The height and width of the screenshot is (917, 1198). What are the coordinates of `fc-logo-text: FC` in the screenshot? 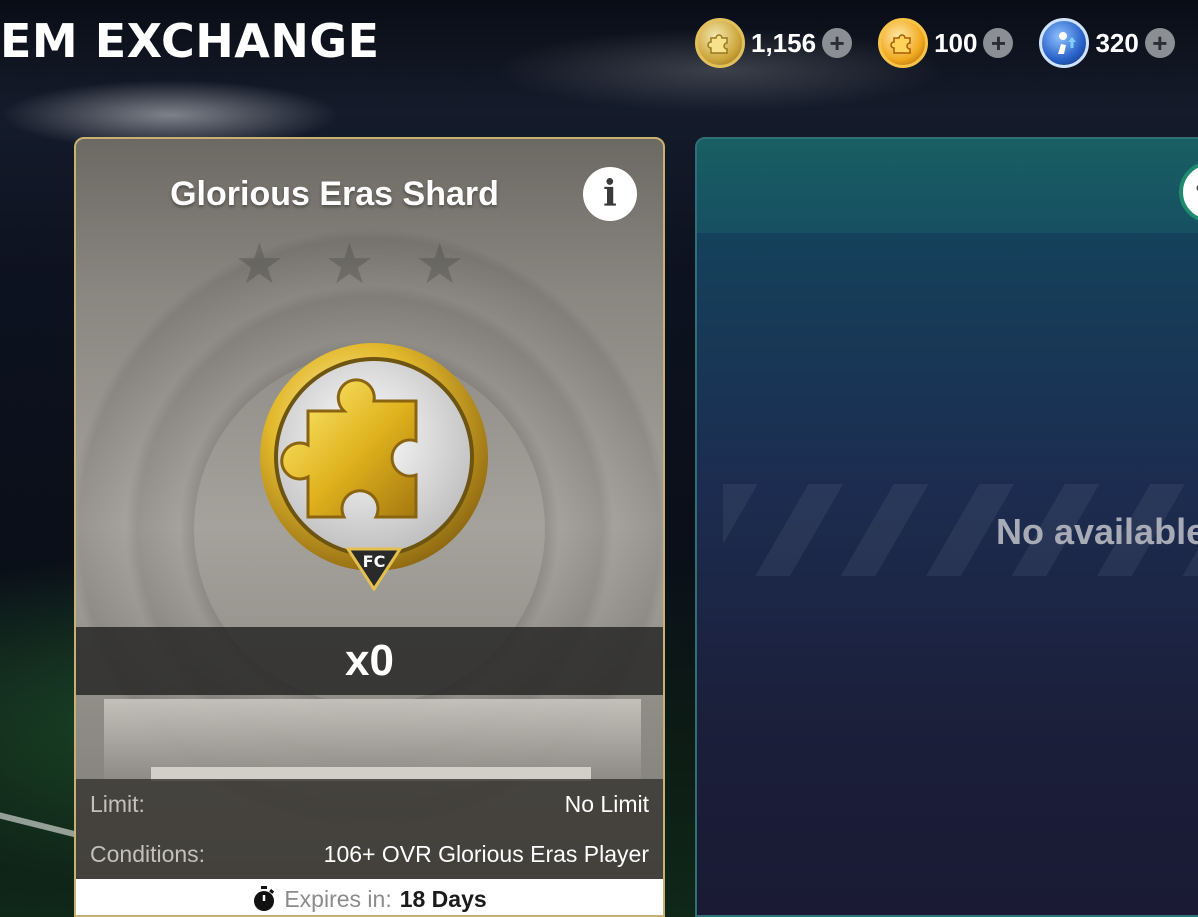 It's located at (374, 561).